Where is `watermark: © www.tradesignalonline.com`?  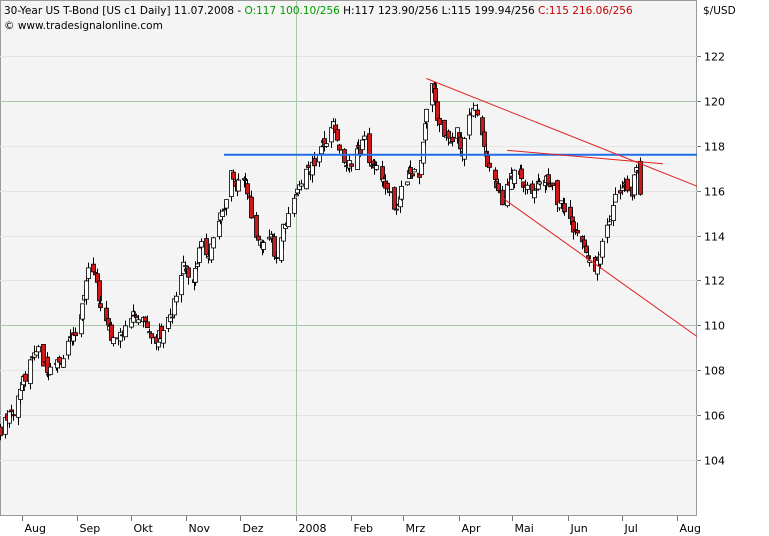
watermark: © www.tradesignalonline.com is located at coordinates (83, 26).